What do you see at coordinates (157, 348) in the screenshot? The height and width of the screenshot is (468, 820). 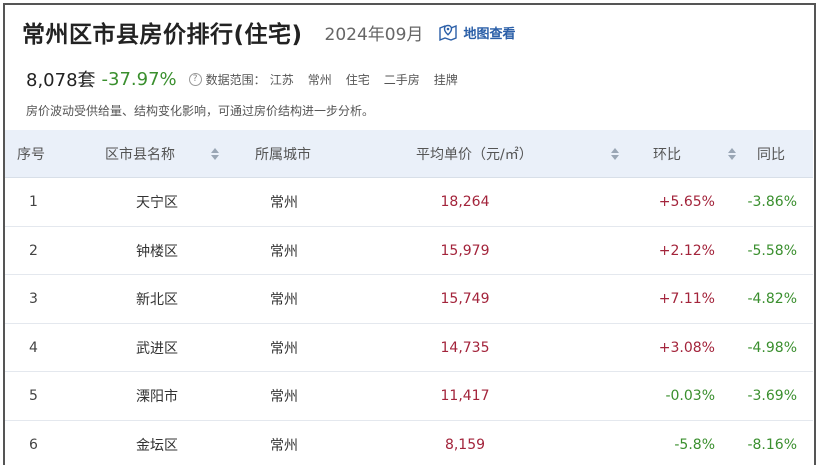 I see `row-district: 武进区` at bounding box center [157, 348].